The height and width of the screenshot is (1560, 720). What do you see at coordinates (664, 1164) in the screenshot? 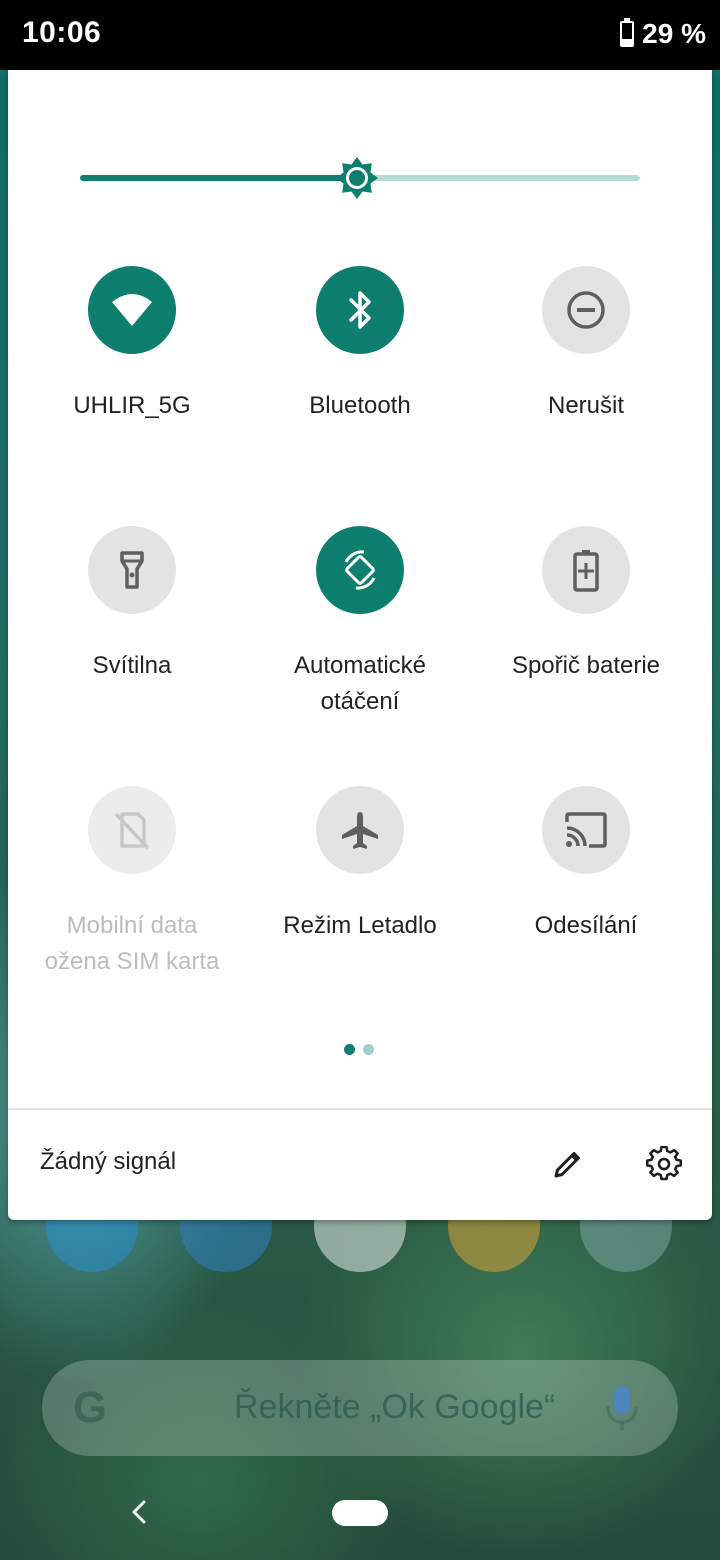
I see `settings-gear-icon` at bounding box center [664, 1164].